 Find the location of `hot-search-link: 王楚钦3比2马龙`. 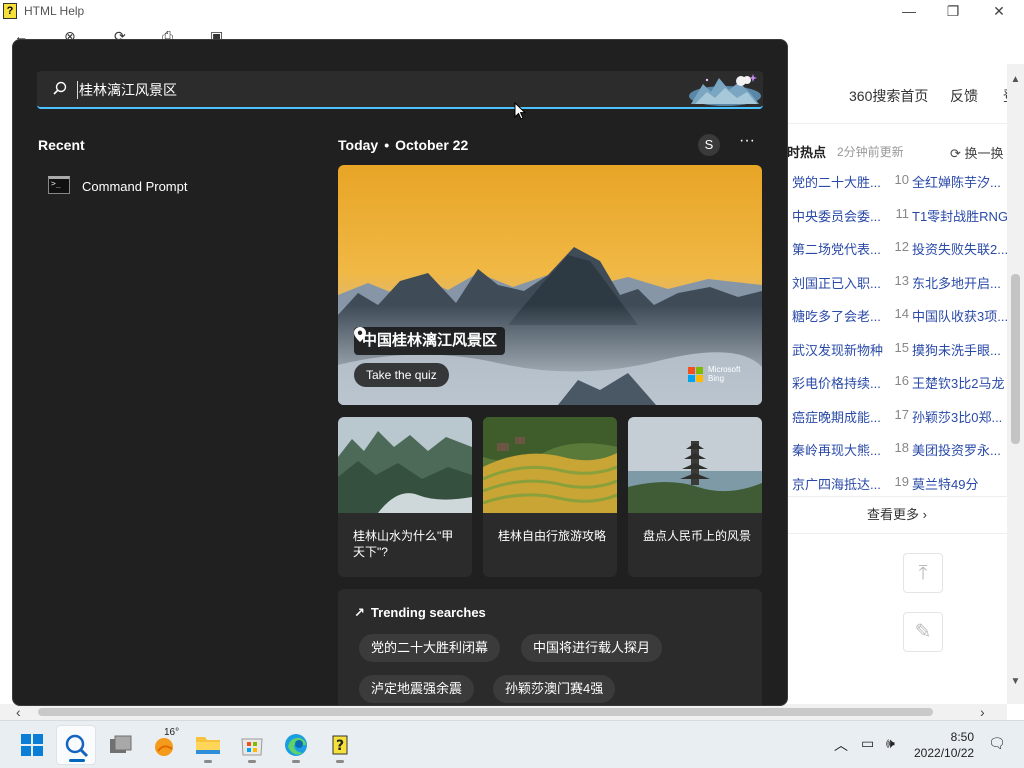

hot-search-link: 王楚钦3比2马龙 is located at coordinates (959, 382).